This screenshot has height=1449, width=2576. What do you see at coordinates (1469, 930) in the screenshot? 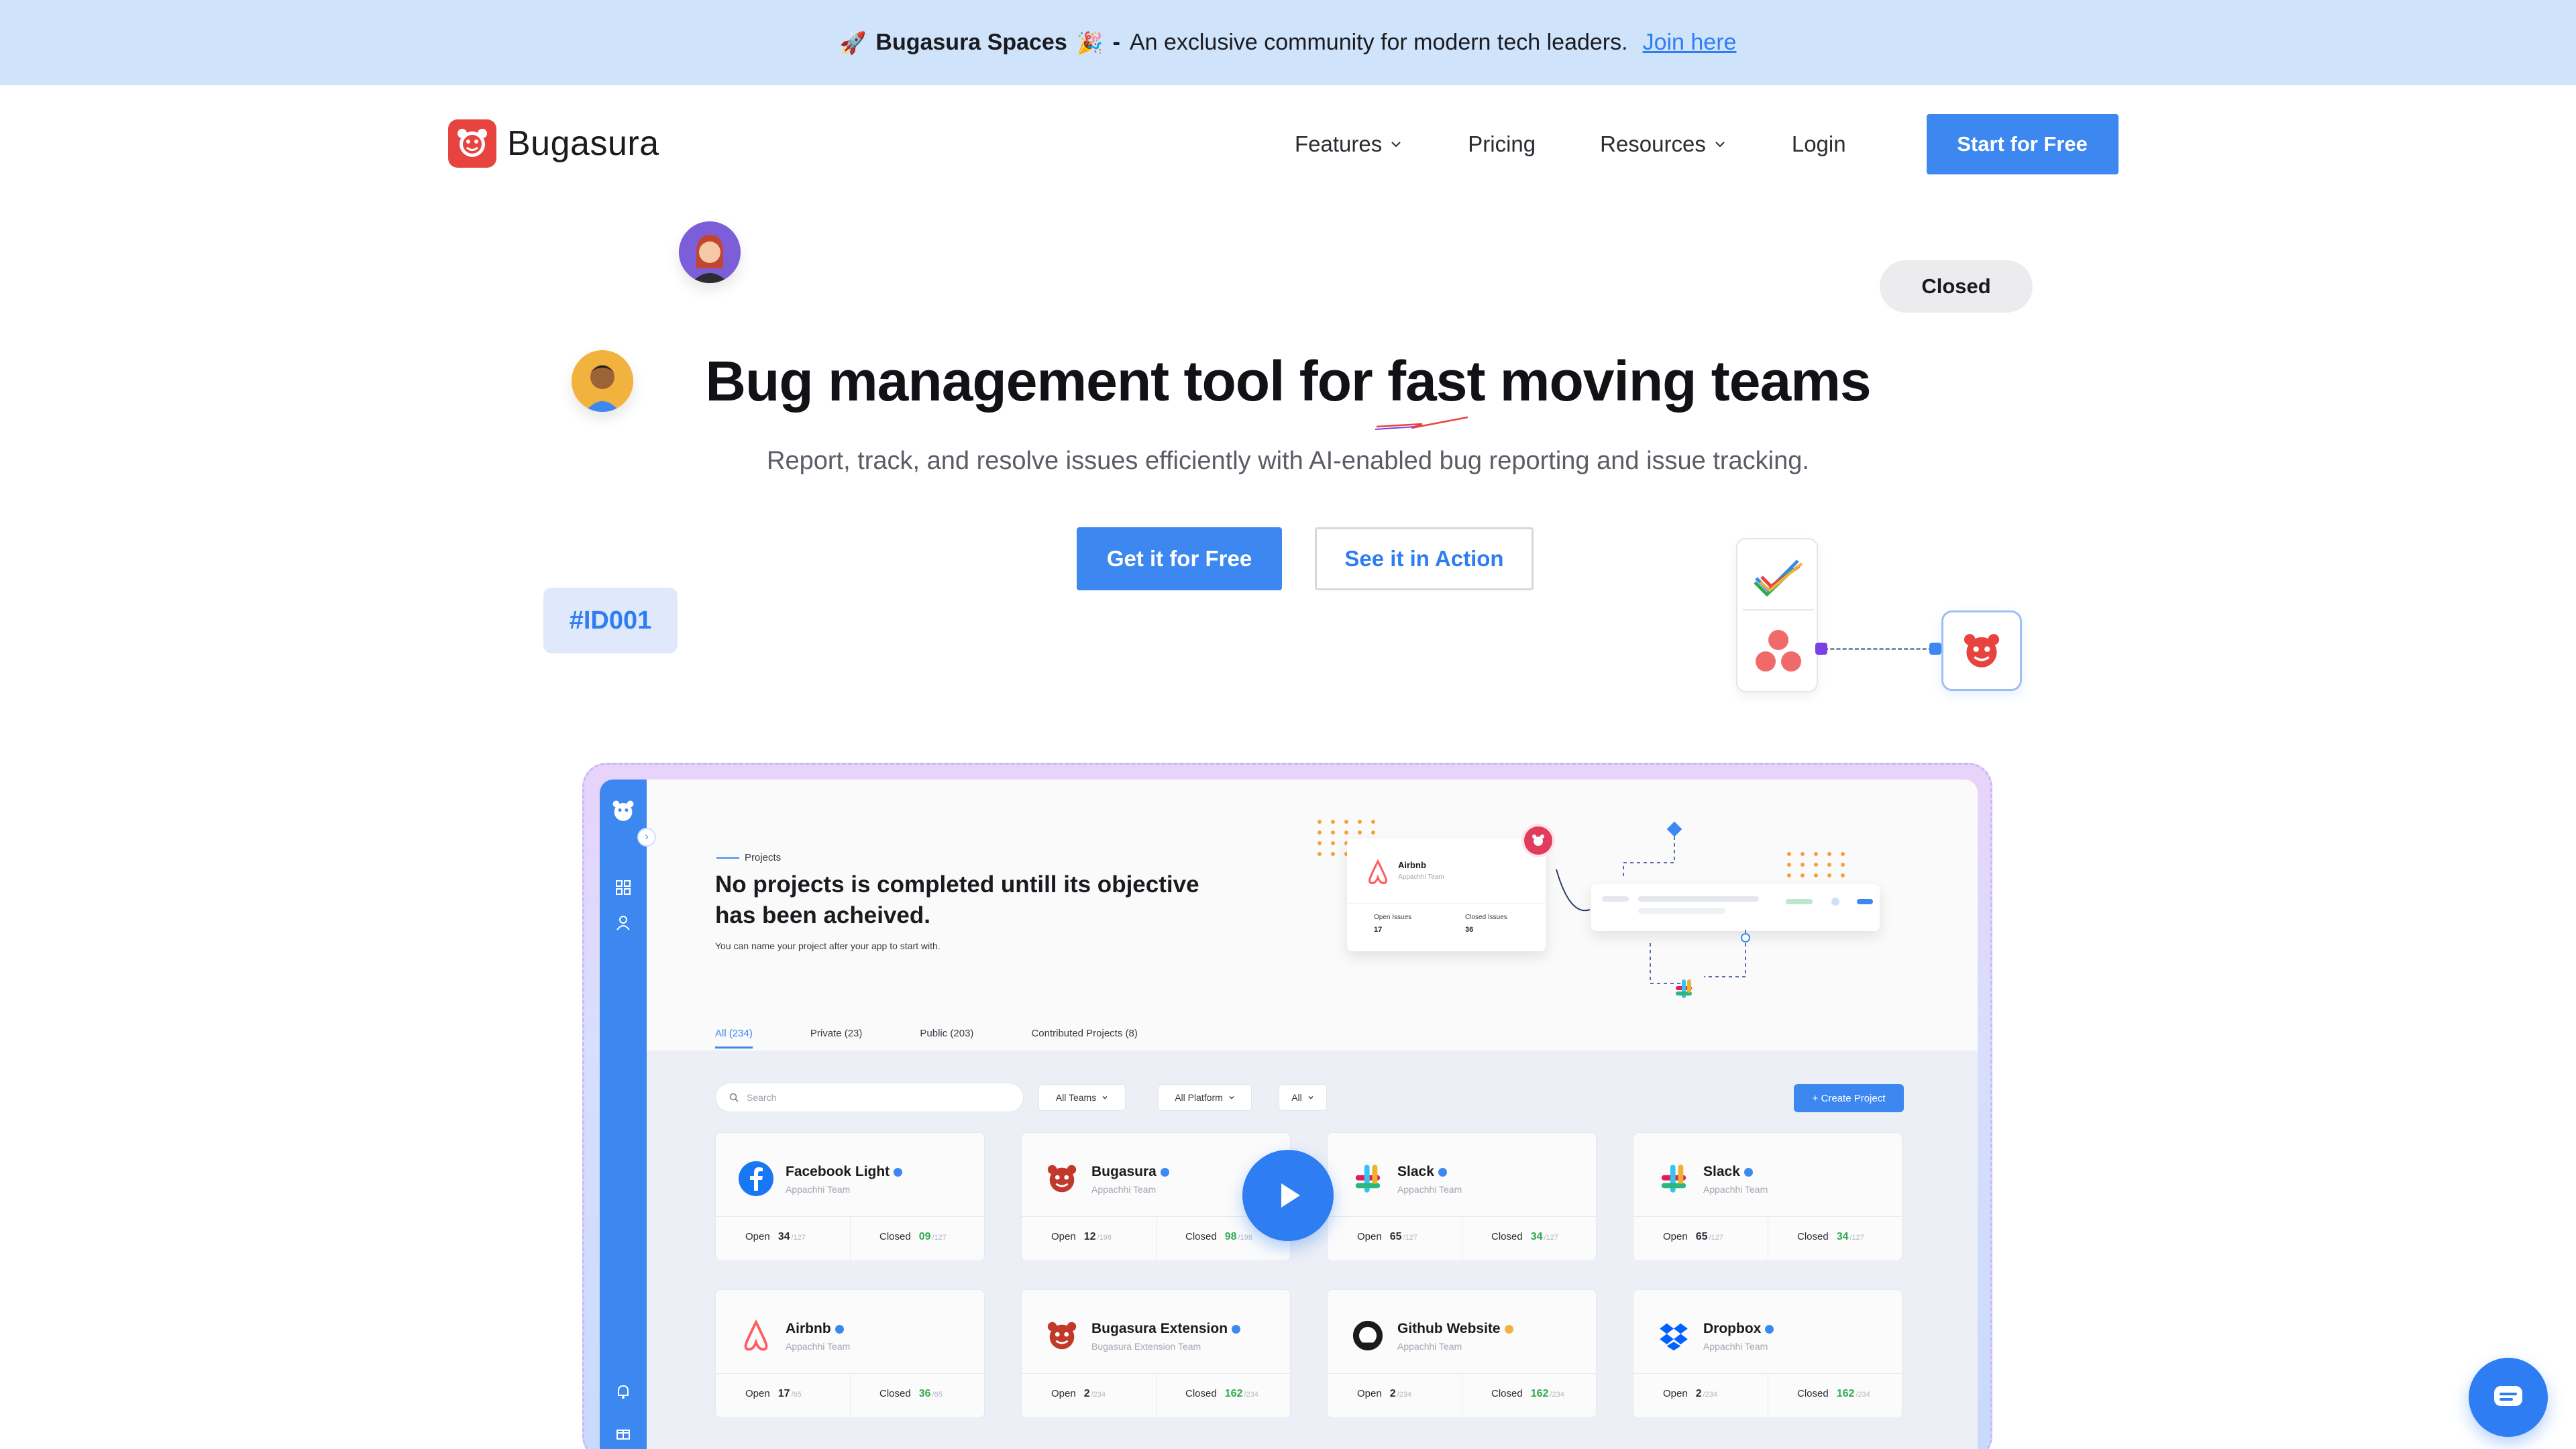
I see `mini-card-closed-value: 36` at bounding box center [1469, 930].